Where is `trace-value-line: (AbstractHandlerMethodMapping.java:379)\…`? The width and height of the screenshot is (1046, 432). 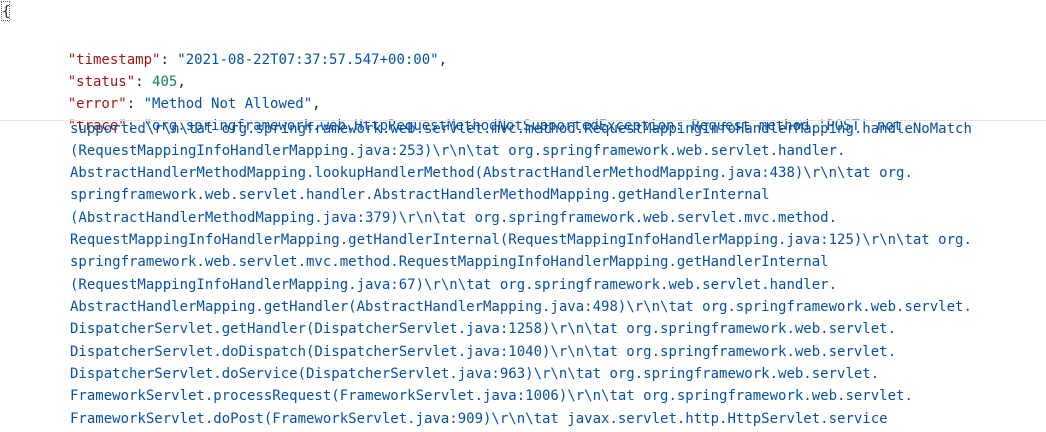
trace-value-line: (AbstractHandlerMethodMapping.java:379)\… is located at coordinates (454, 218).